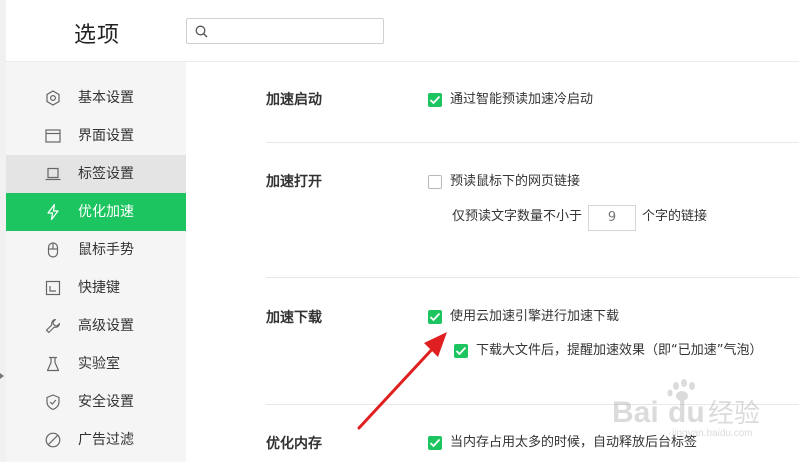 This screenshot has height=462, width=799. What do you see at coordinates (106, 174) in the screenshot?
I see `sidebar-item-label: 标签设置` at bounding box center [106, 174].